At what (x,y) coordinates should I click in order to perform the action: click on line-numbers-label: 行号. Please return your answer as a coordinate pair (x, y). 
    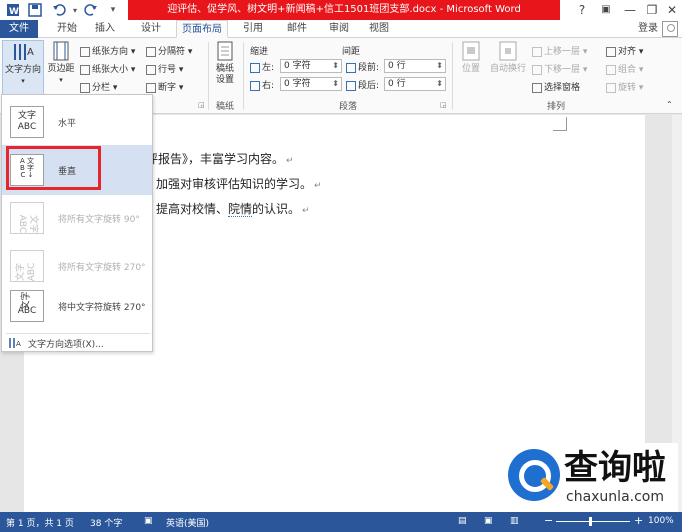
    Looking at the image, I should click on (167, 70).